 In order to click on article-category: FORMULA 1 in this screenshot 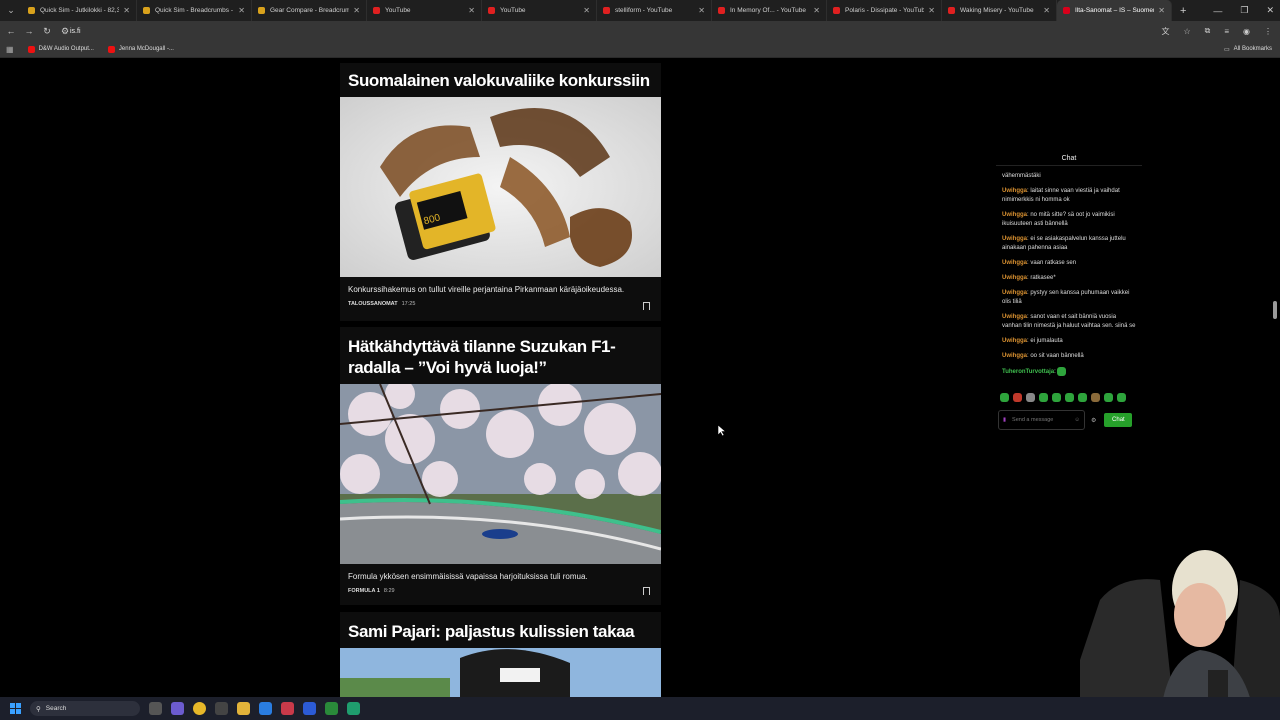, I will do `click(364, 591)`.